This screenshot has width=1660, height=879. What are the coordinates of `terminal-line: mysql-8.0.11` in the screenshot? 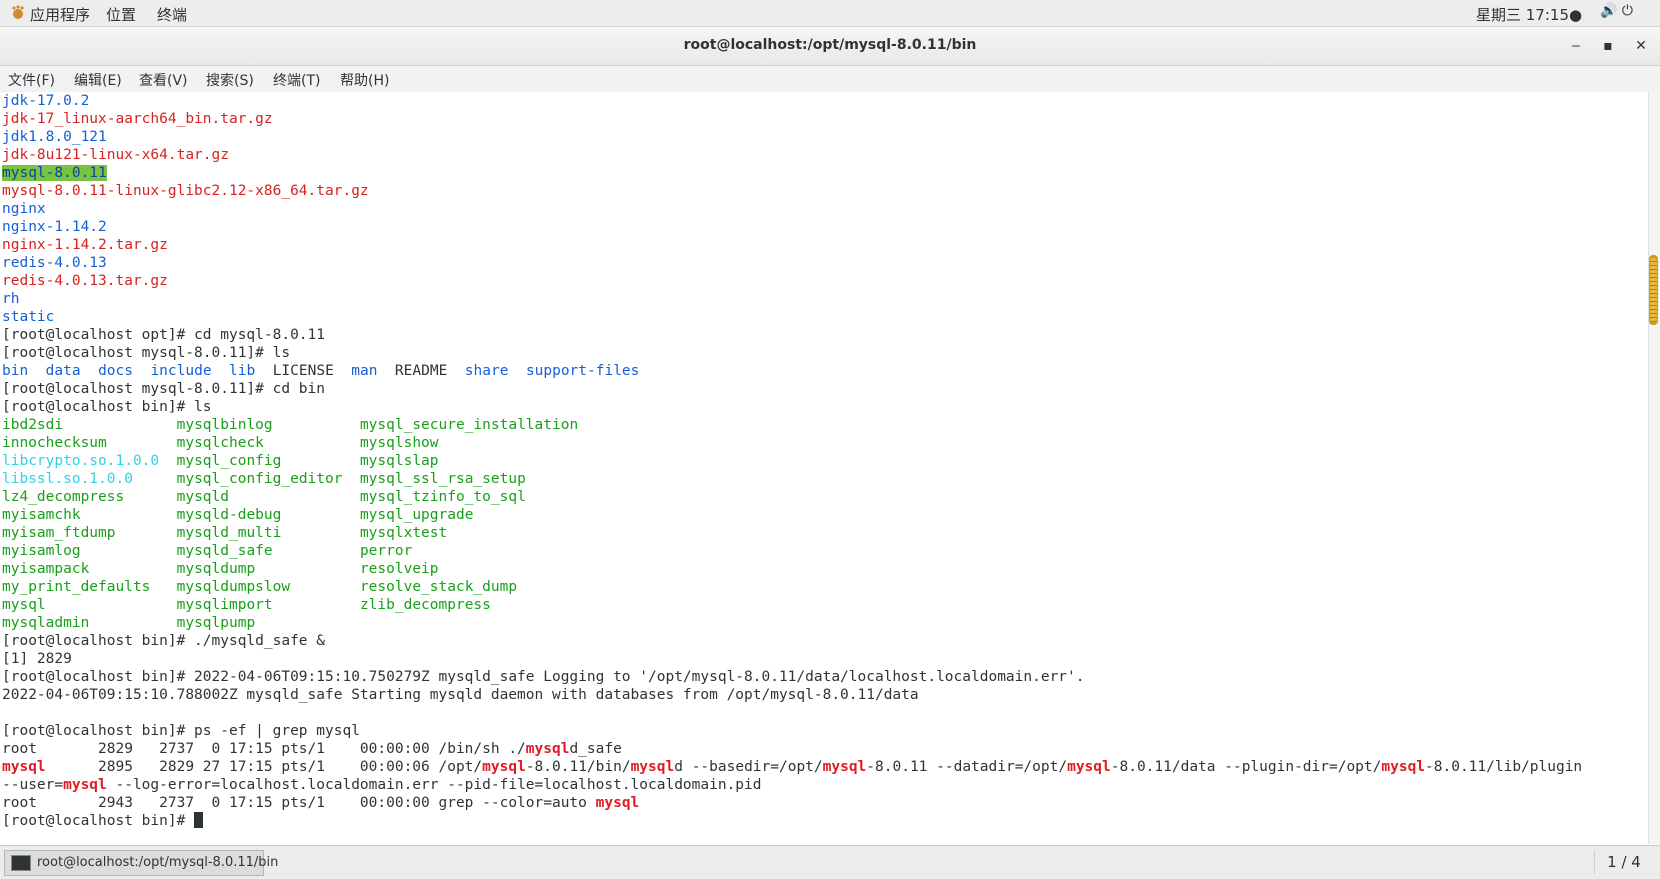 It's located at (824, 173).